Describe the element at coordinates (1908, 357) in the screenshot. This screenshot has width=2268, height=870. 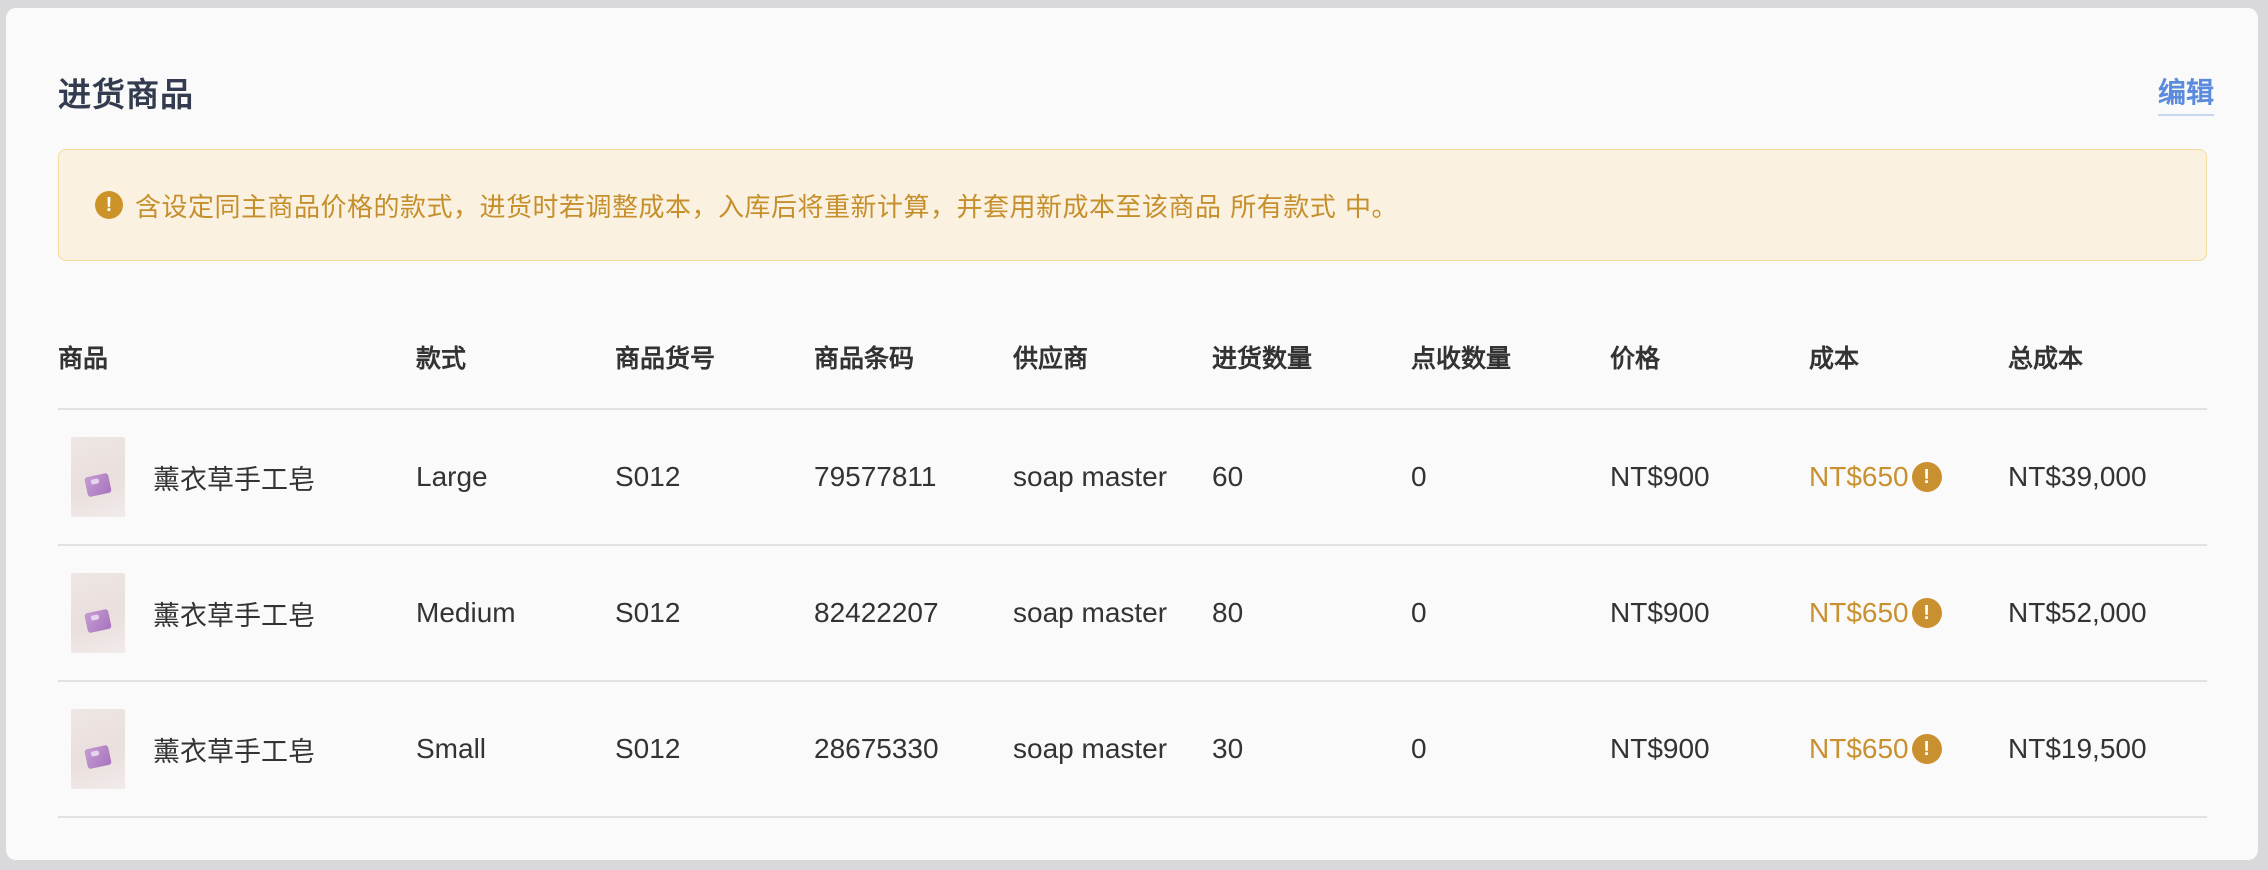
I see `col-header-cost: 成本` at that location.